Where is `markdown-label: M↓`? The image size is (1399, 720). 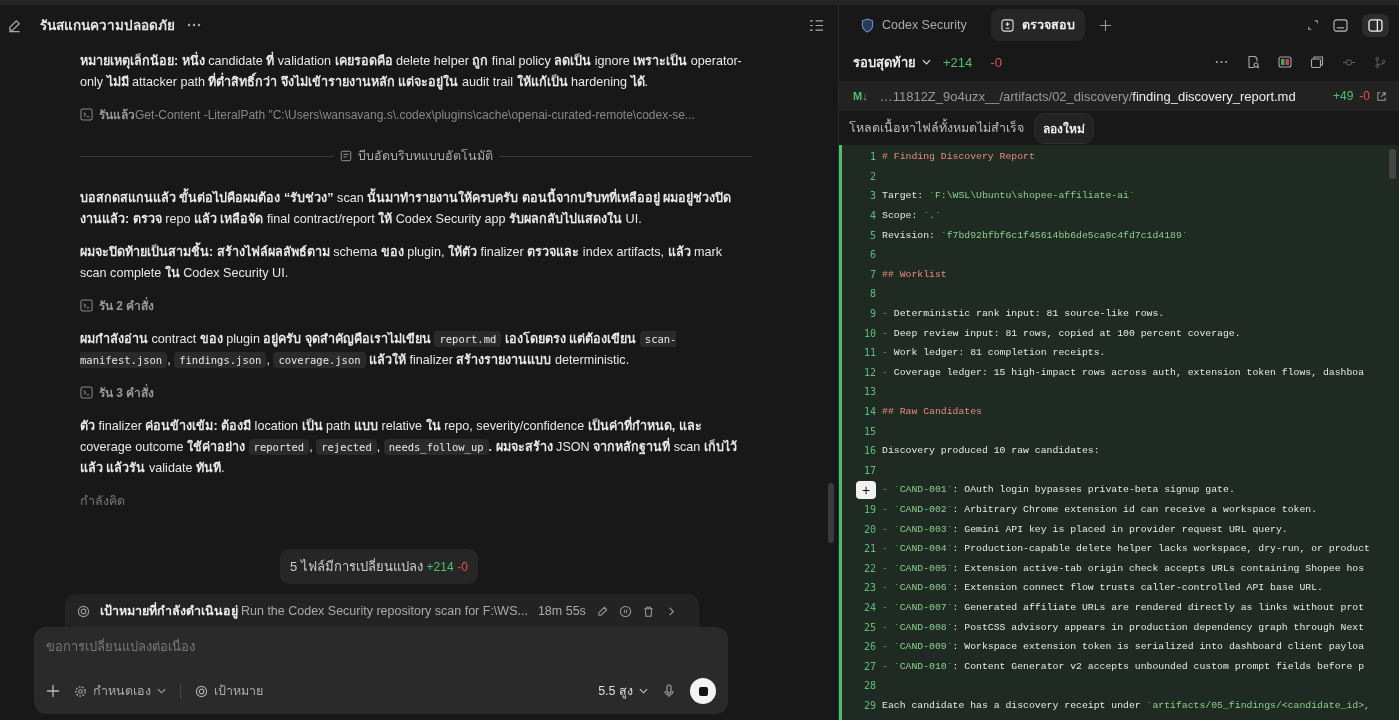 markdown-label: M↓ is located at coordinates (860, 96).